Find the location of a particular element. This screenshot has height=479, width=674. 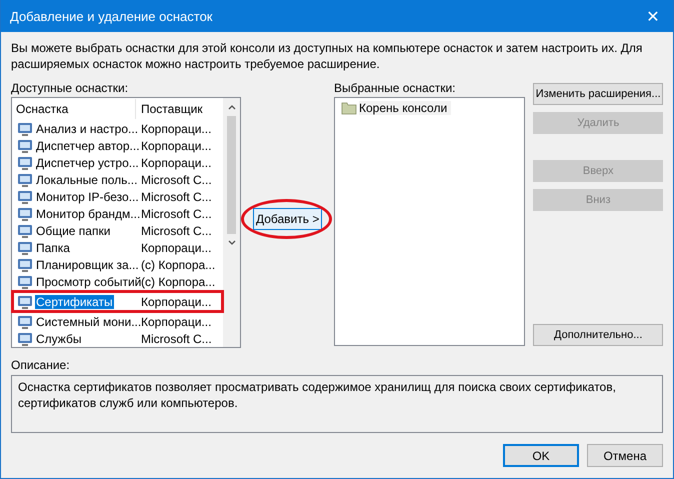

snapin-name: Службы is located at coordinates (58, 339).